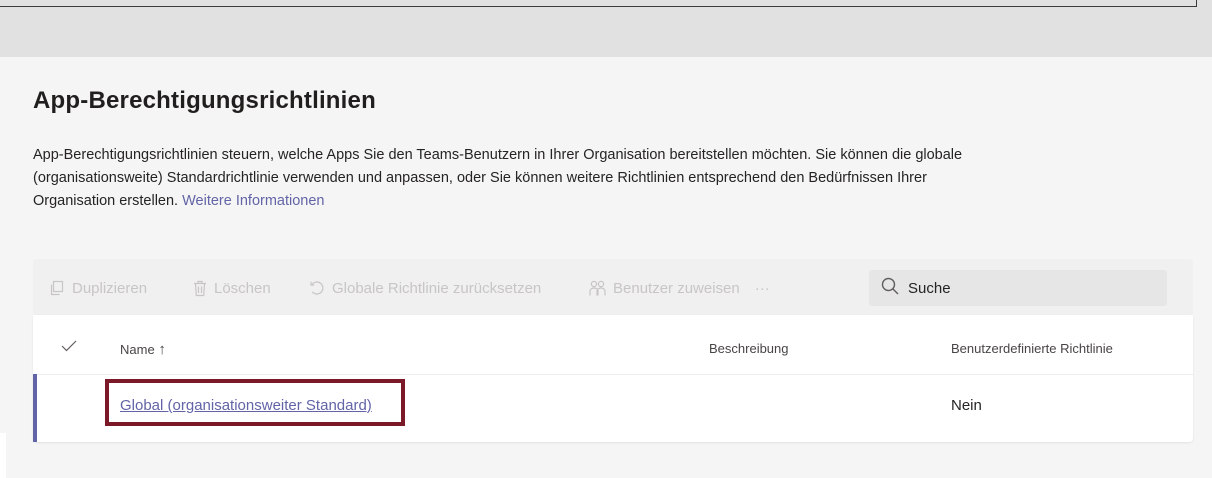  What do you see at coordinates (676, 288) in the screenshot?
I see `assign-label: Benutzer zuweisen` at bounding box center [676, 288].